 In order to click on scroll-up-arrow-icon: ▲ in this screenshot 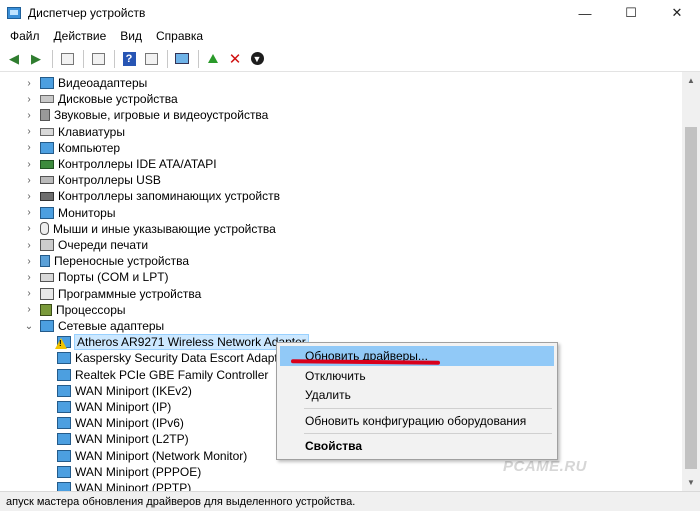, I will do `click(691, 80)`.